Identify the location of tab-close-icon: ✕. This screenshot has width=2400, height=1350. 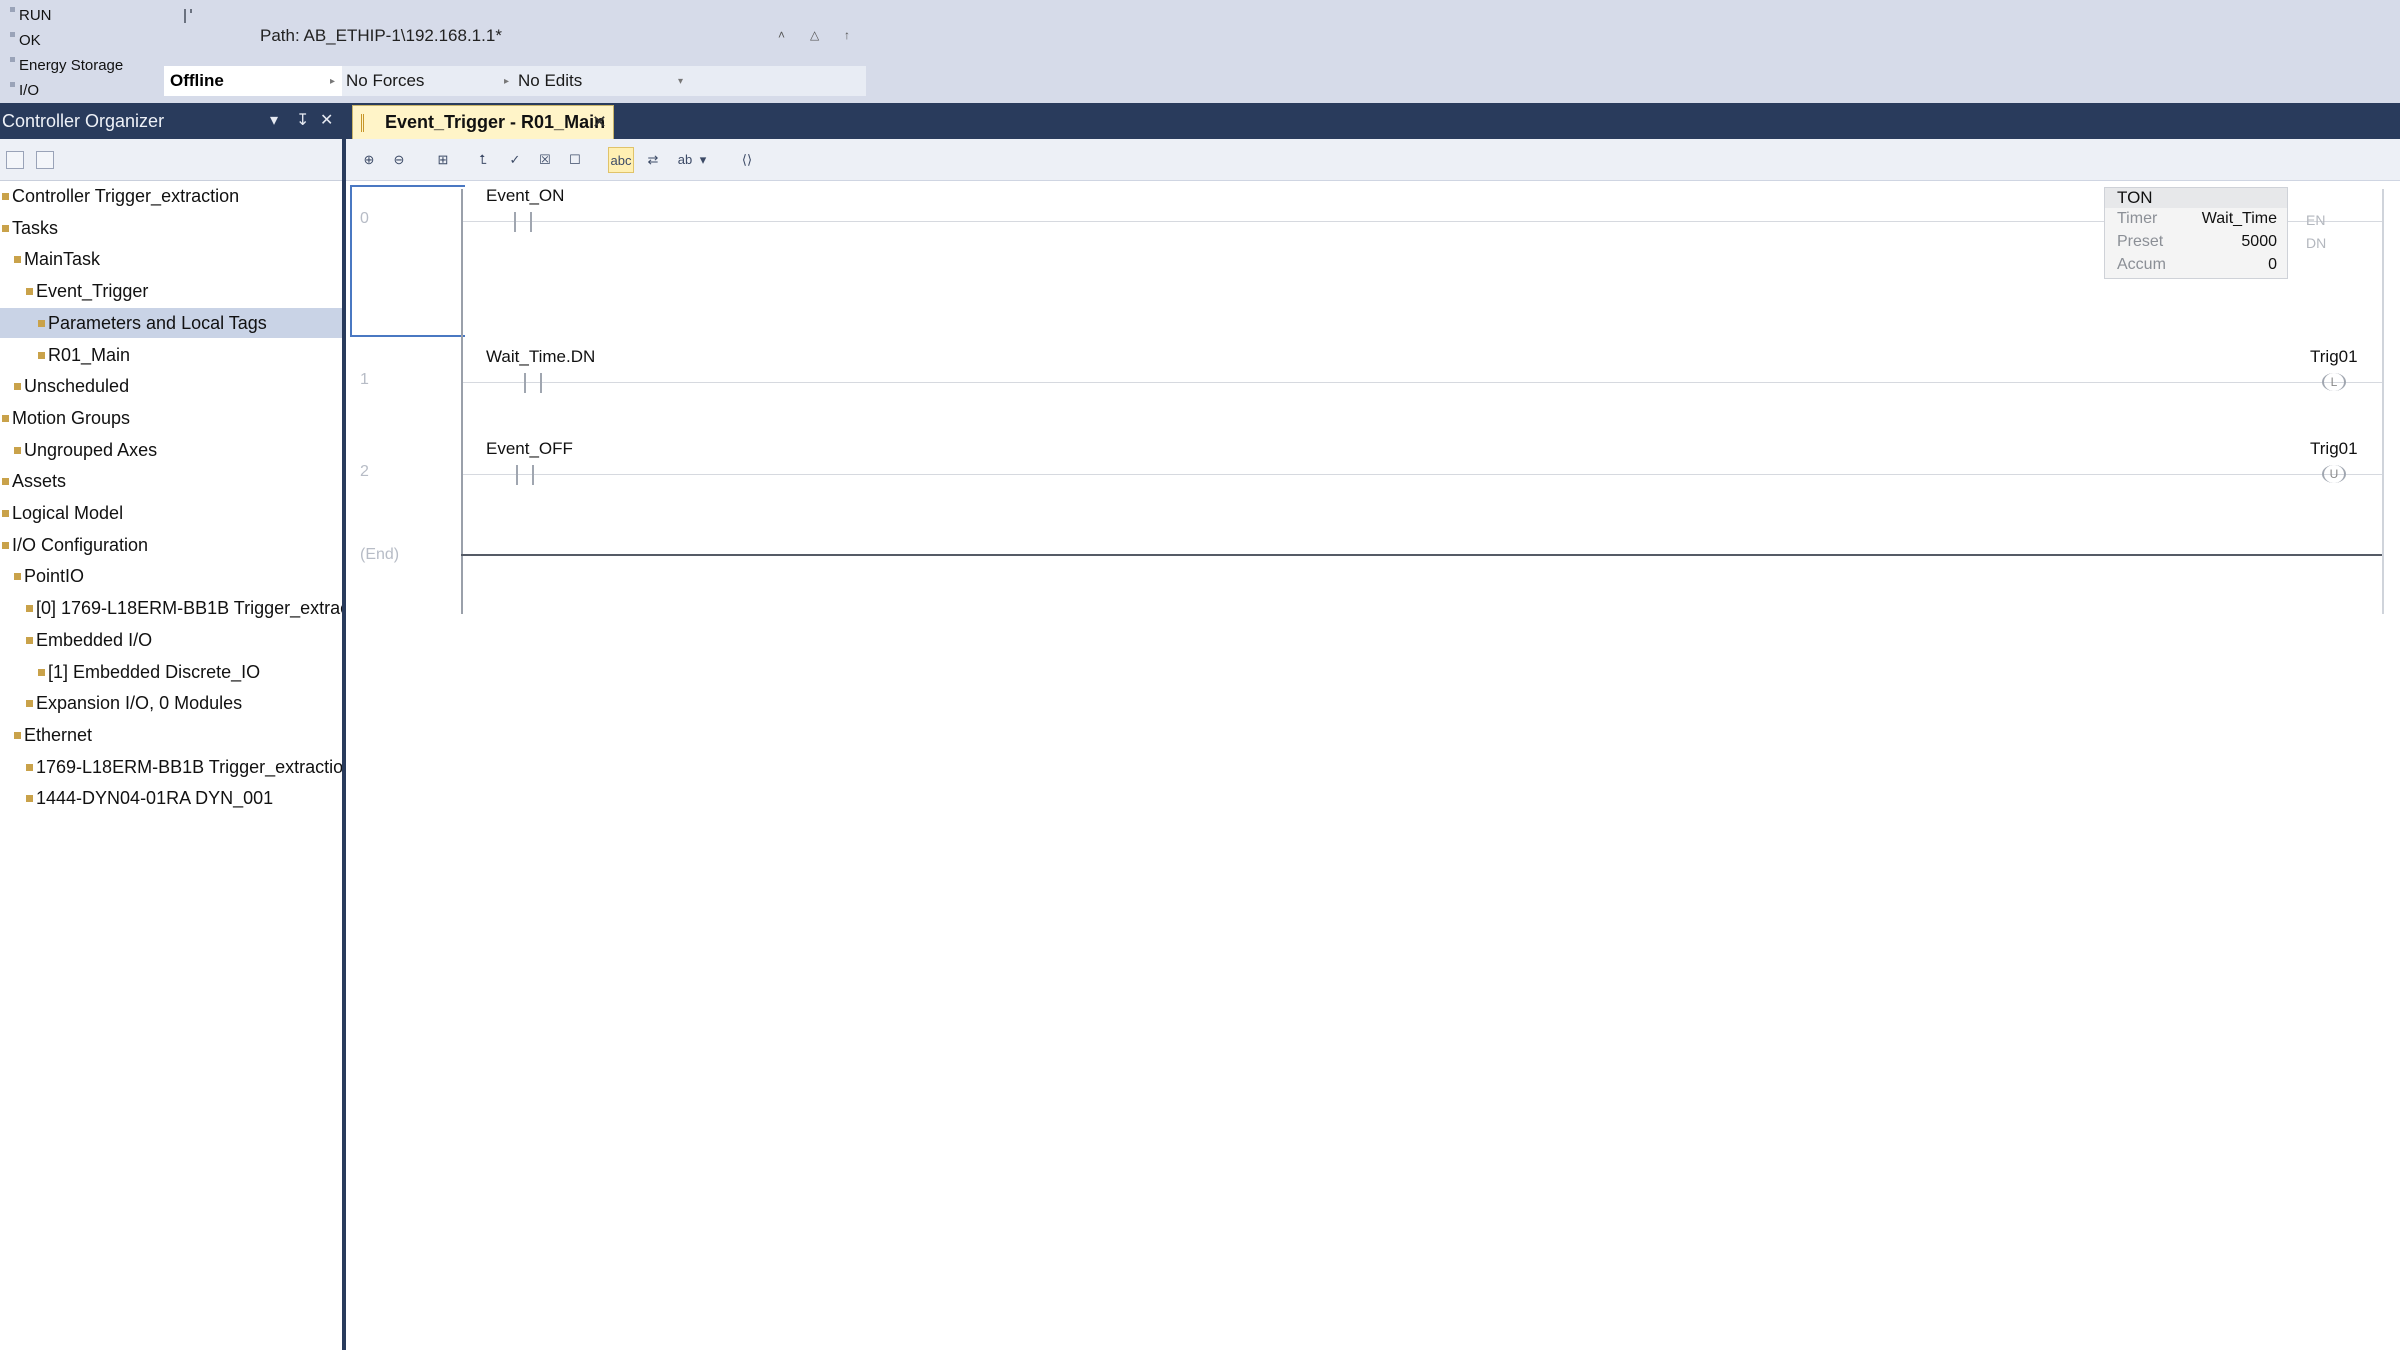
(599, 122).